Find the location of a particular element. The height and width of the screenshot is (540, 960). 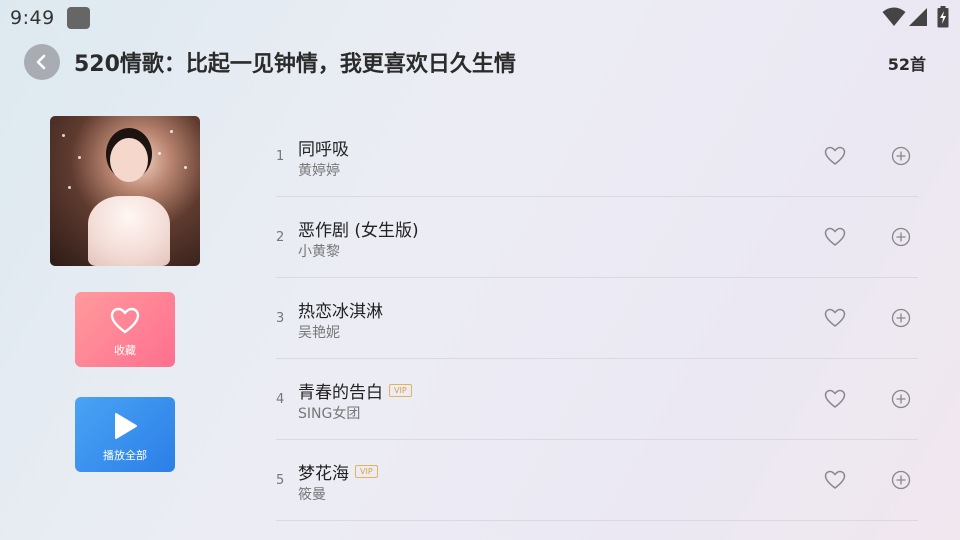

song-index: 4 is located at coordinates (280, 399).